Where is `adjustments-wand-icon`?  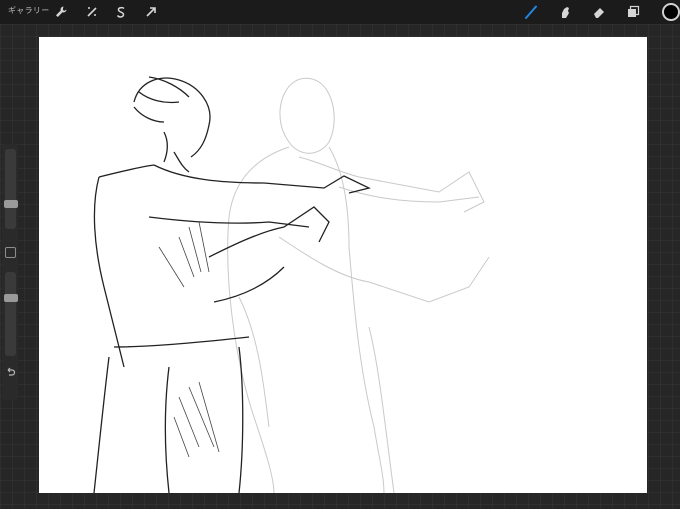 adjustments-wand-icon is located at coordinates (92, 12).